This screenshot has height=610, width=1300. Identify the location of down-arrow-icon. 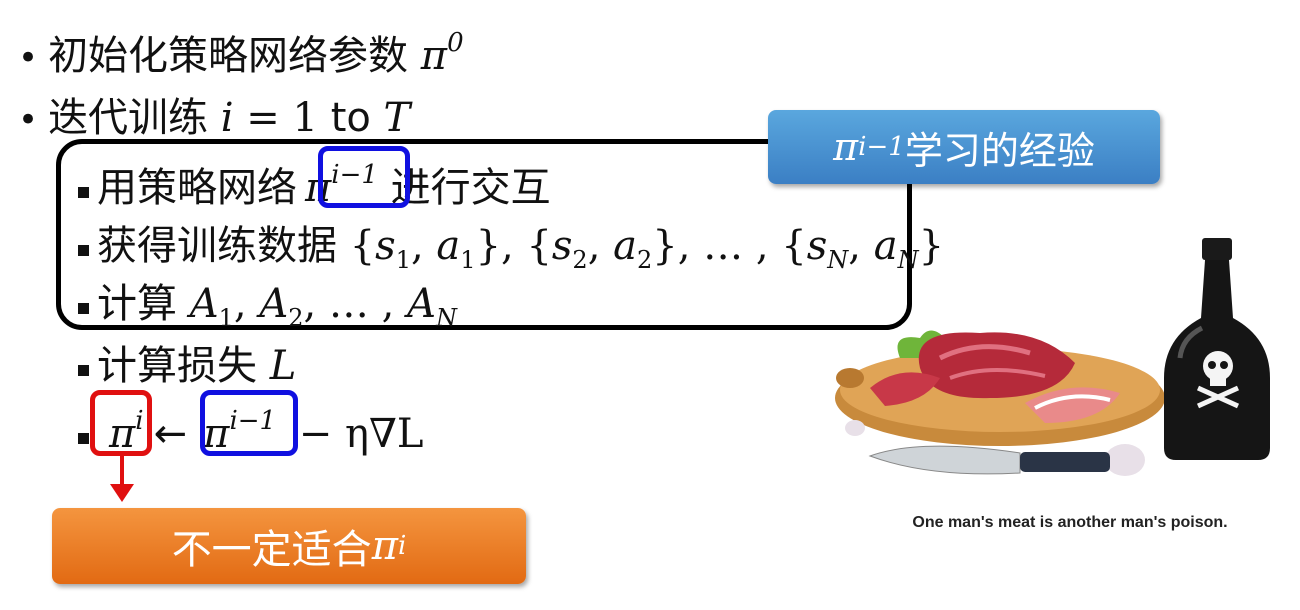
(122, 478).